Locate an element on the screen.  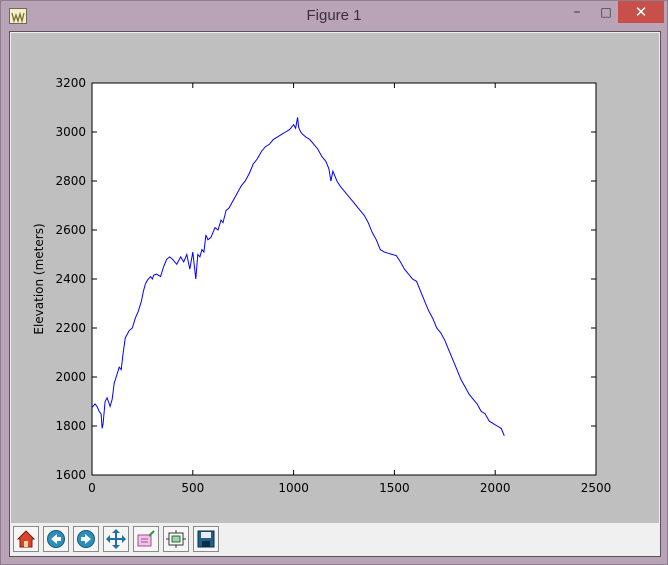
forward-button is located at coordinates (86, 539).